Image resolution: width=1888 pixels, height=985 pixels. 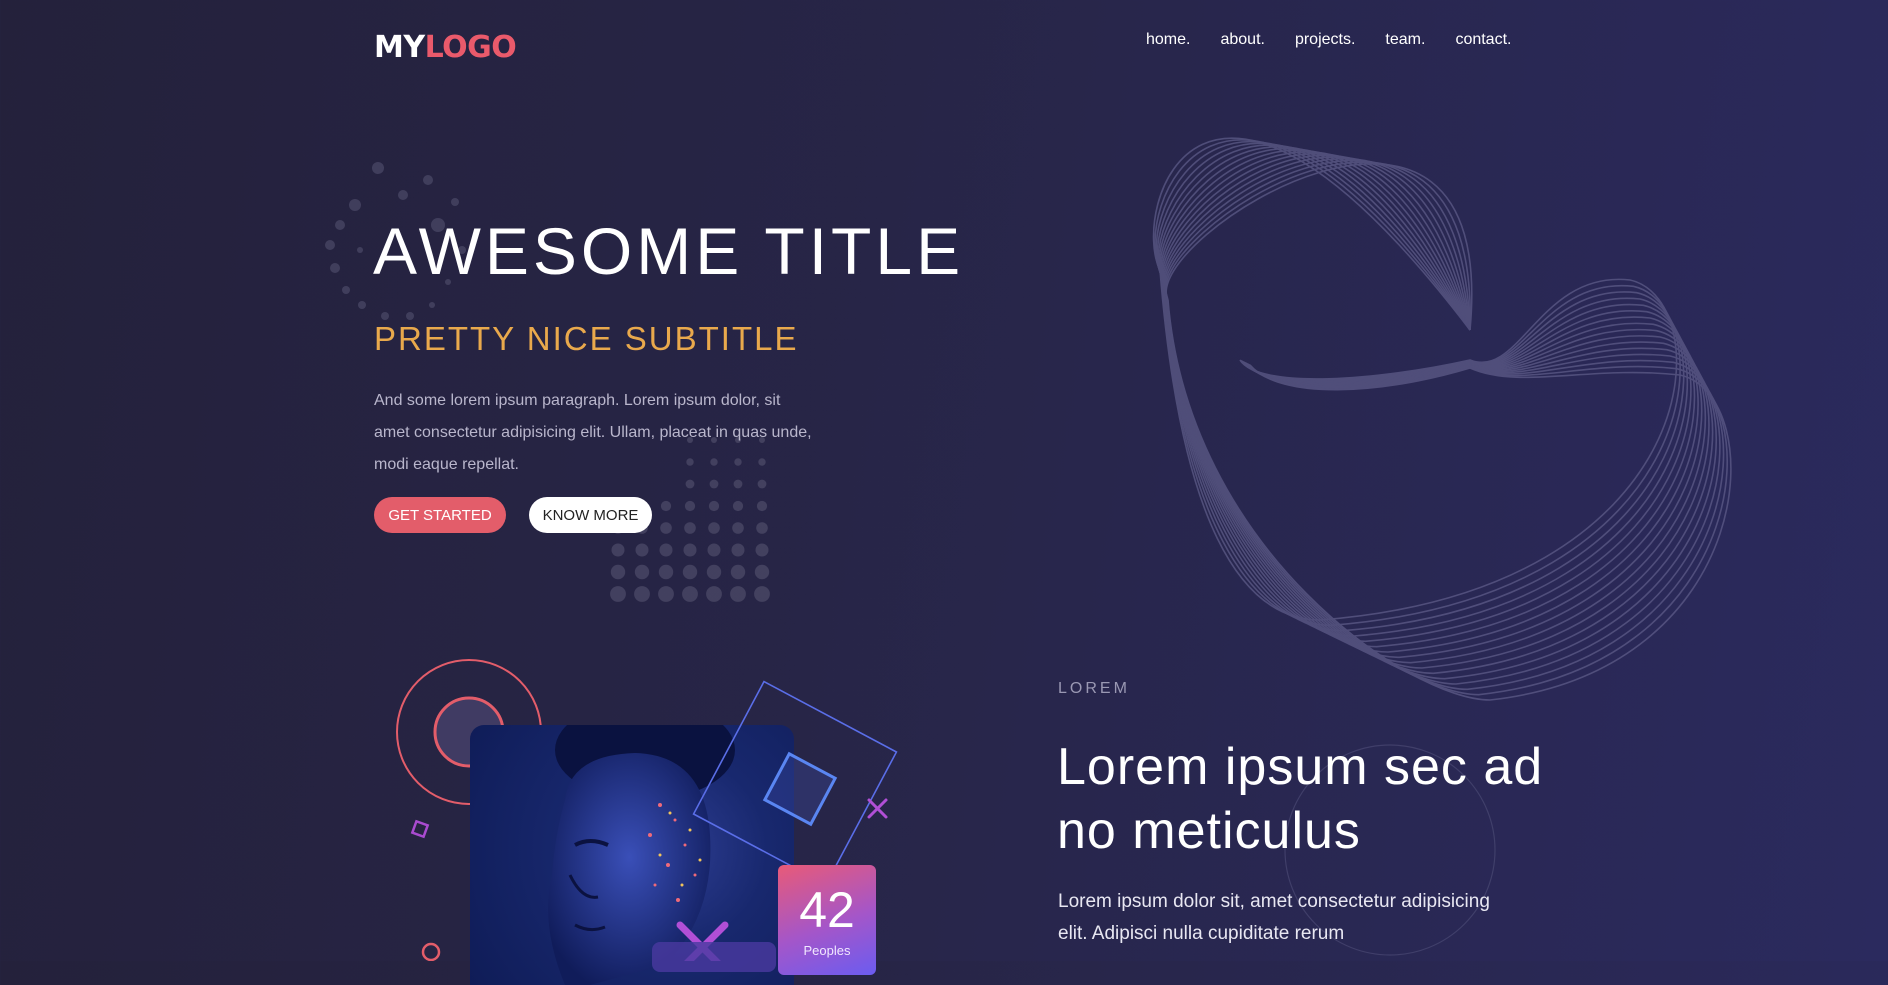 What do you see at coordinates (586, 338) in the screenshot?
I see `hero-subtitle: PRETTY NICE SUBTITLE` at bounding box center [586, 338].